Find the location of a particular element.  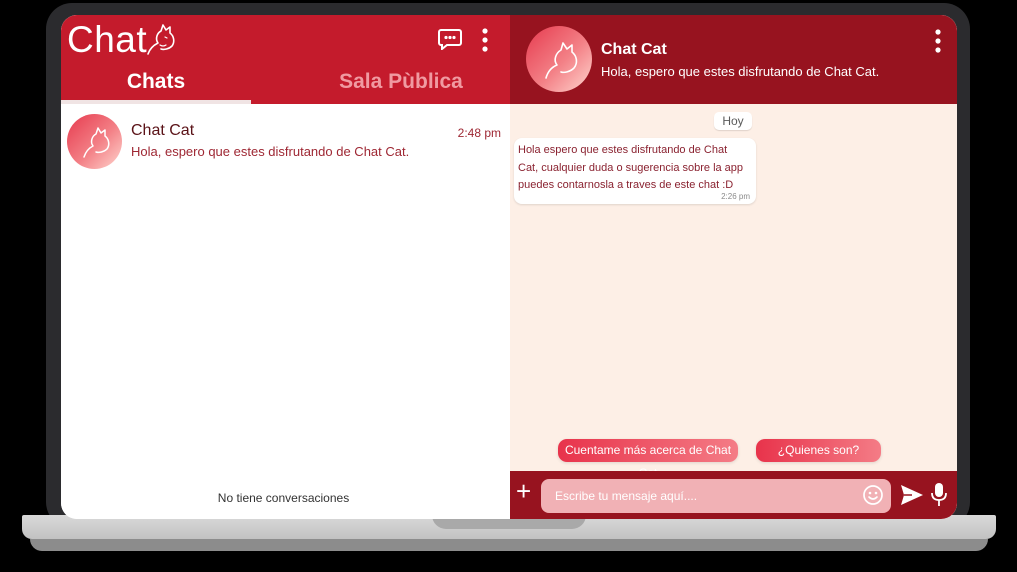

suggestion-chip-who: ¿Quienes son? is located at coordinates (818, 450).